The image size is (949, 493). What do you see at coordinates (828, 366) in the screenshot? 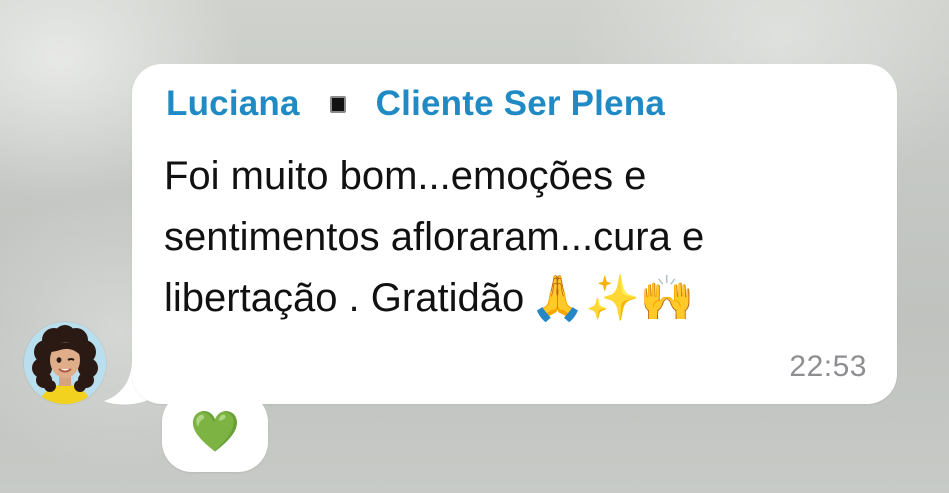
I see `message-timestamp: 22:53` at bounding box center [828, 366].